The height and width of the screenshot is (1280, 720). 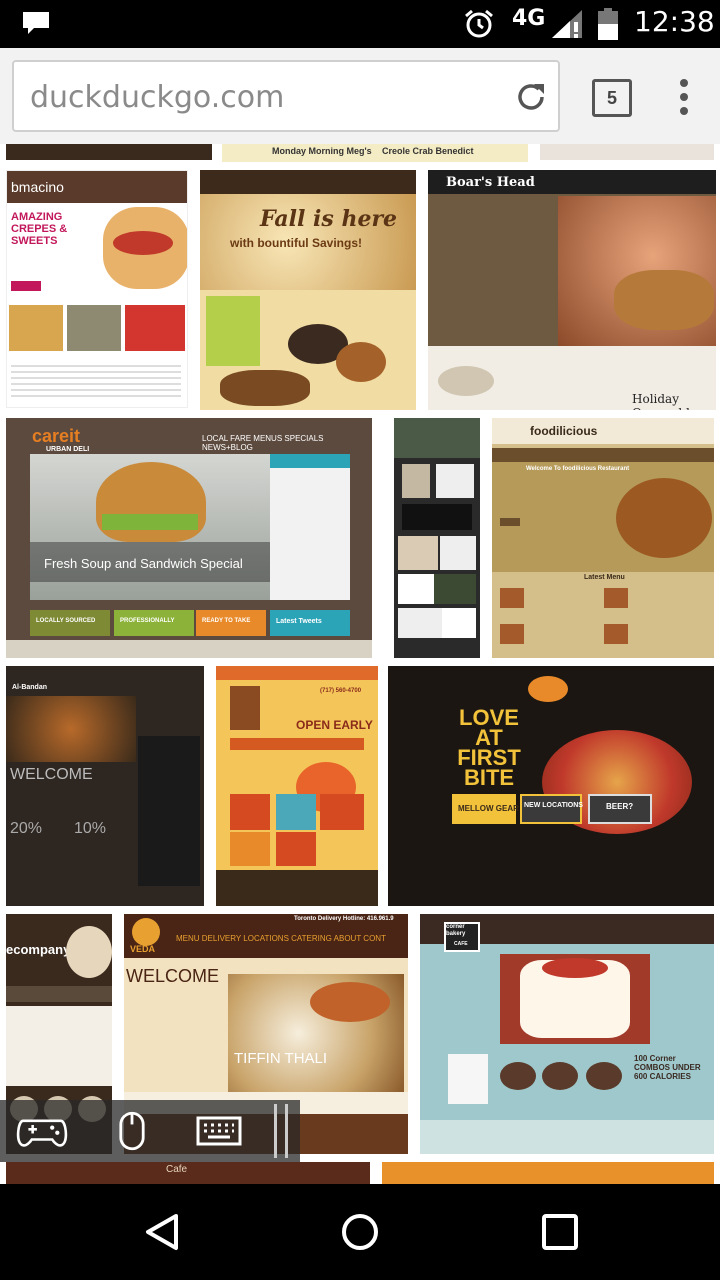 What do you see at coordinates (531, 97) in the screenshot?
I see `reload-icon` at bounding box center [531, 97].